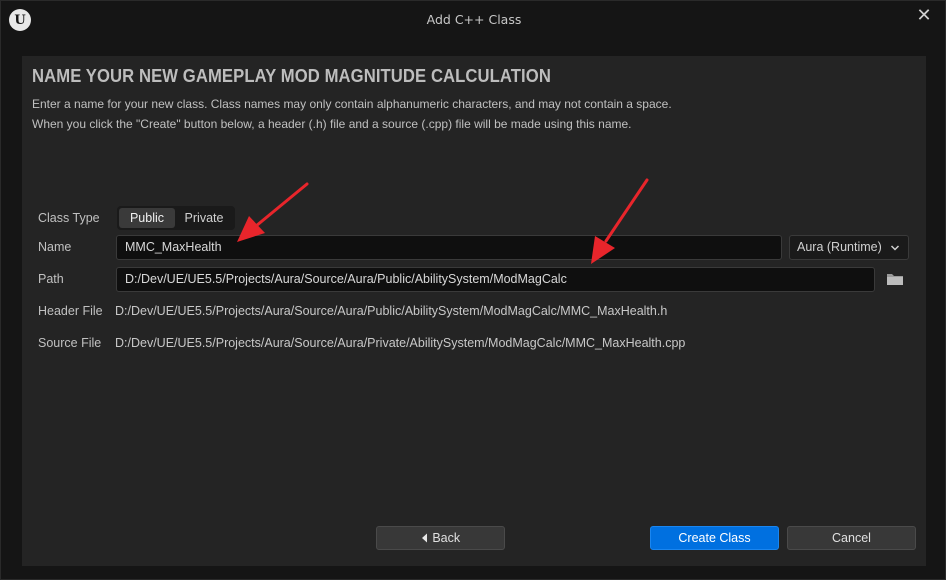  I want to click on back-button-label: Back, so click(446, 538).